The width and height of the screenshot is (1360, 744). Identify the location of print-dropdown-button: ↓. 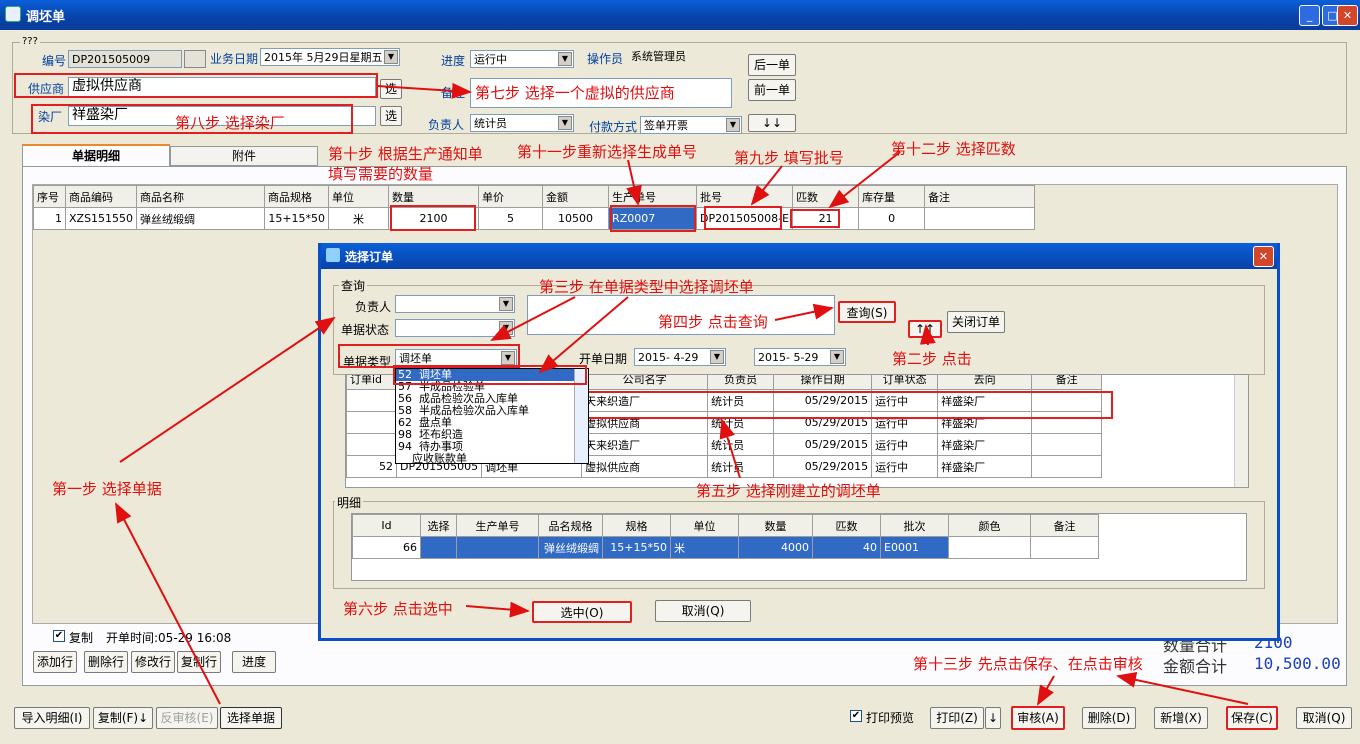
(993, 718).